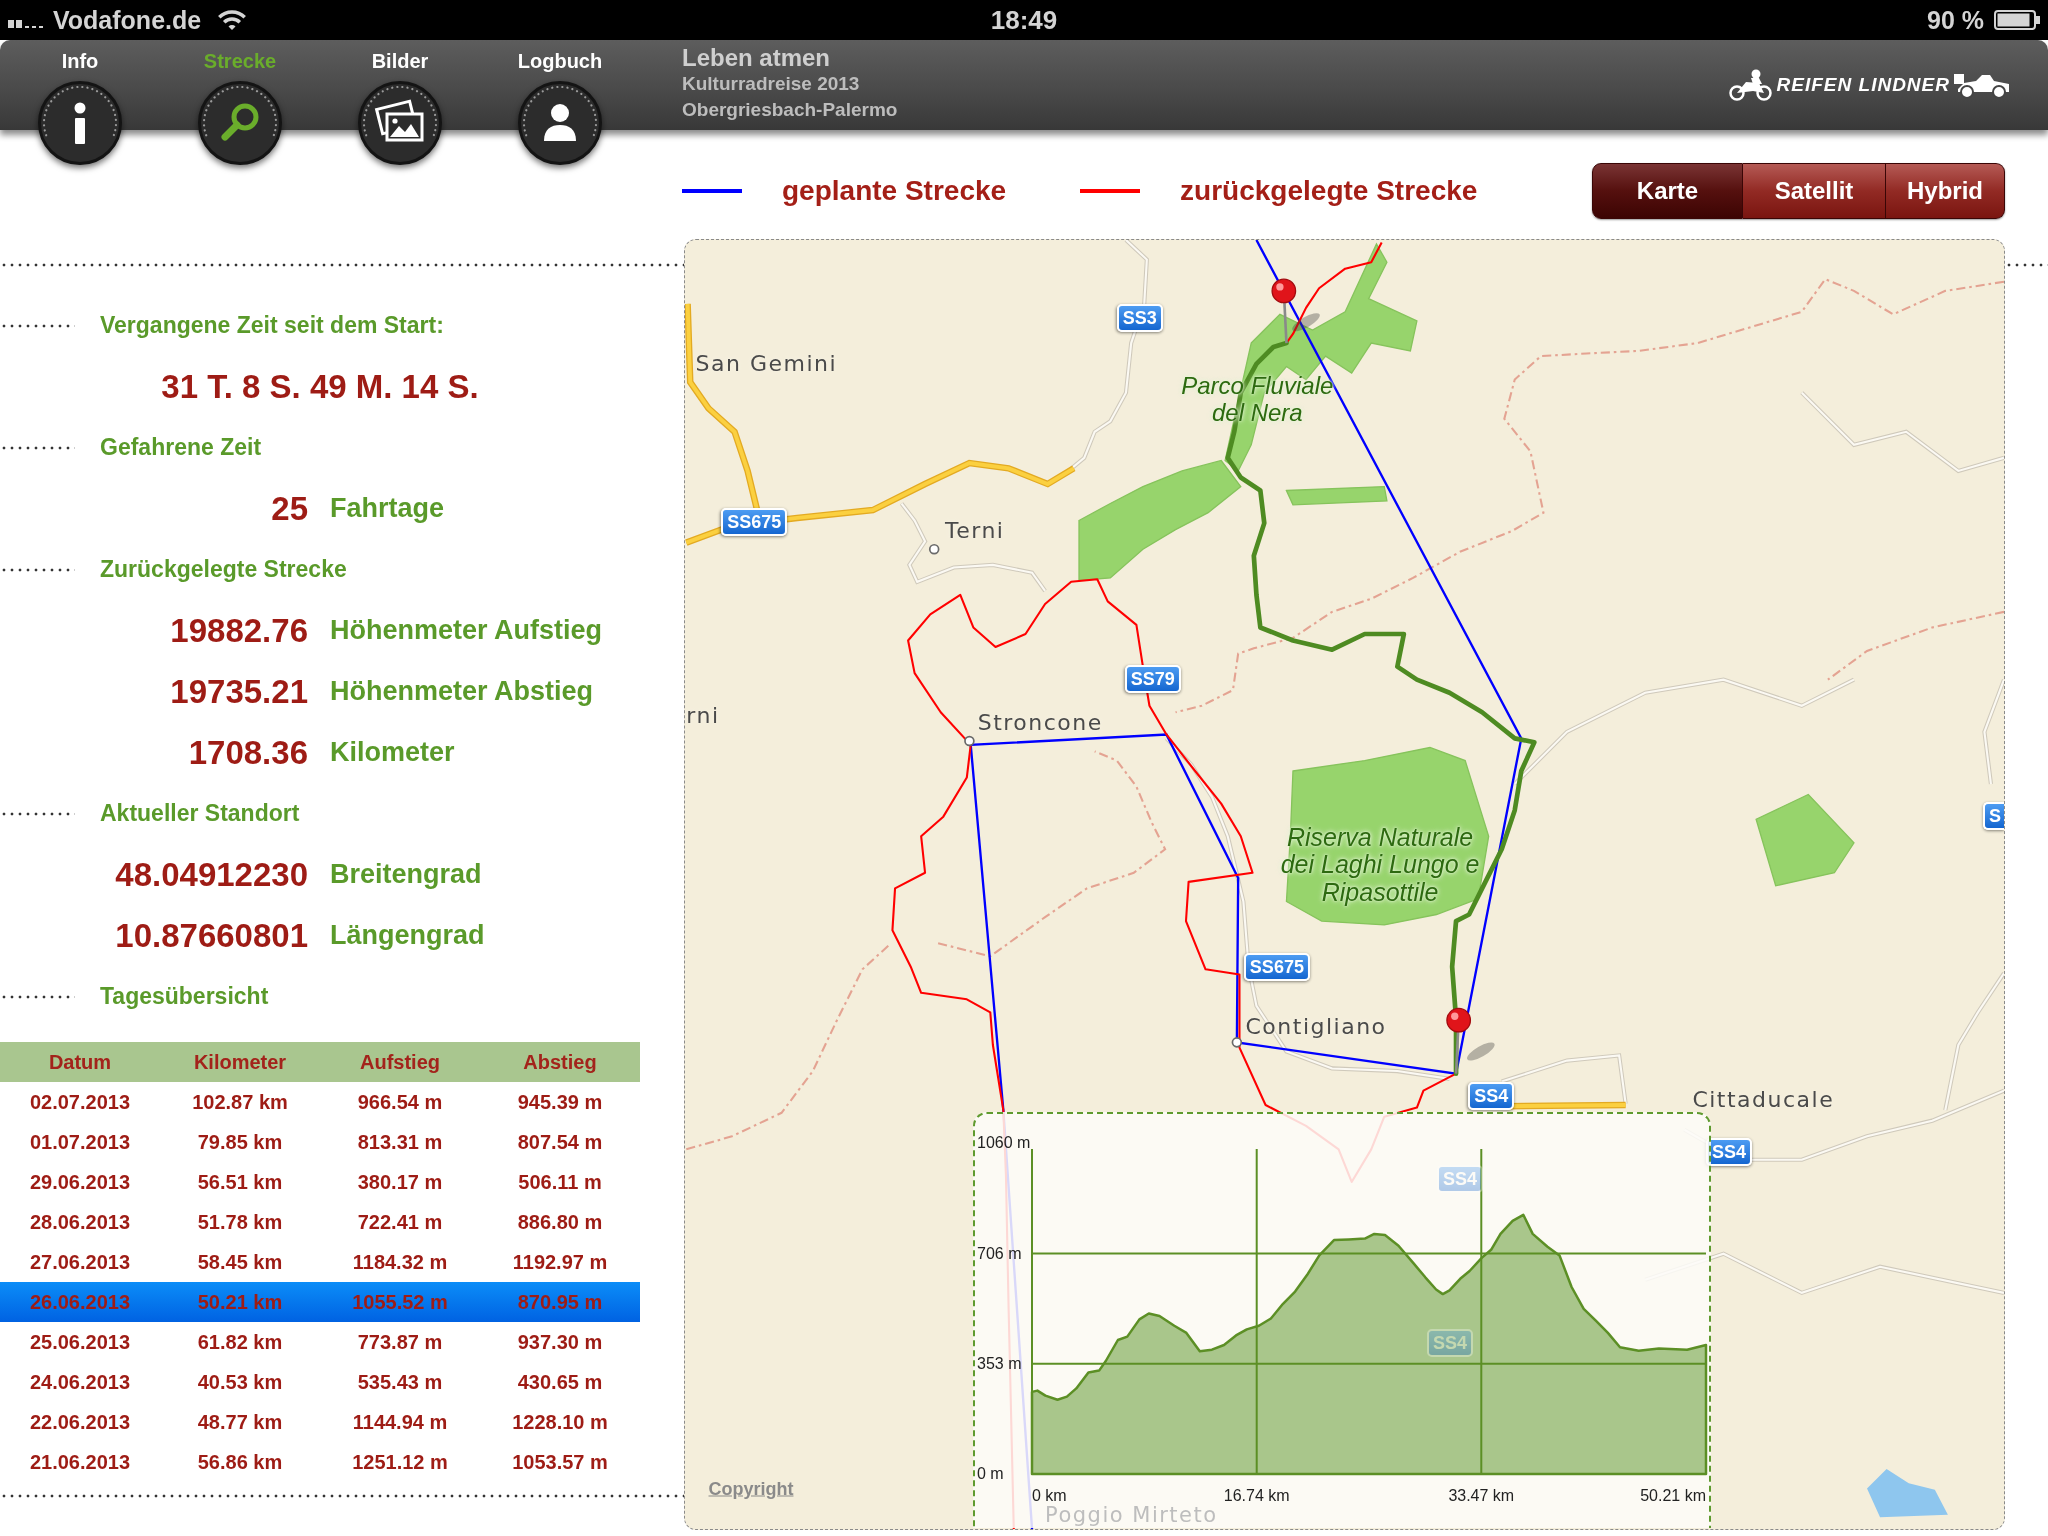  What do you see at coordinates (1481, 1495) in the screenshot?
I see `axis-tick-label: 33.47 km` at bounding box center [1481, 1495].